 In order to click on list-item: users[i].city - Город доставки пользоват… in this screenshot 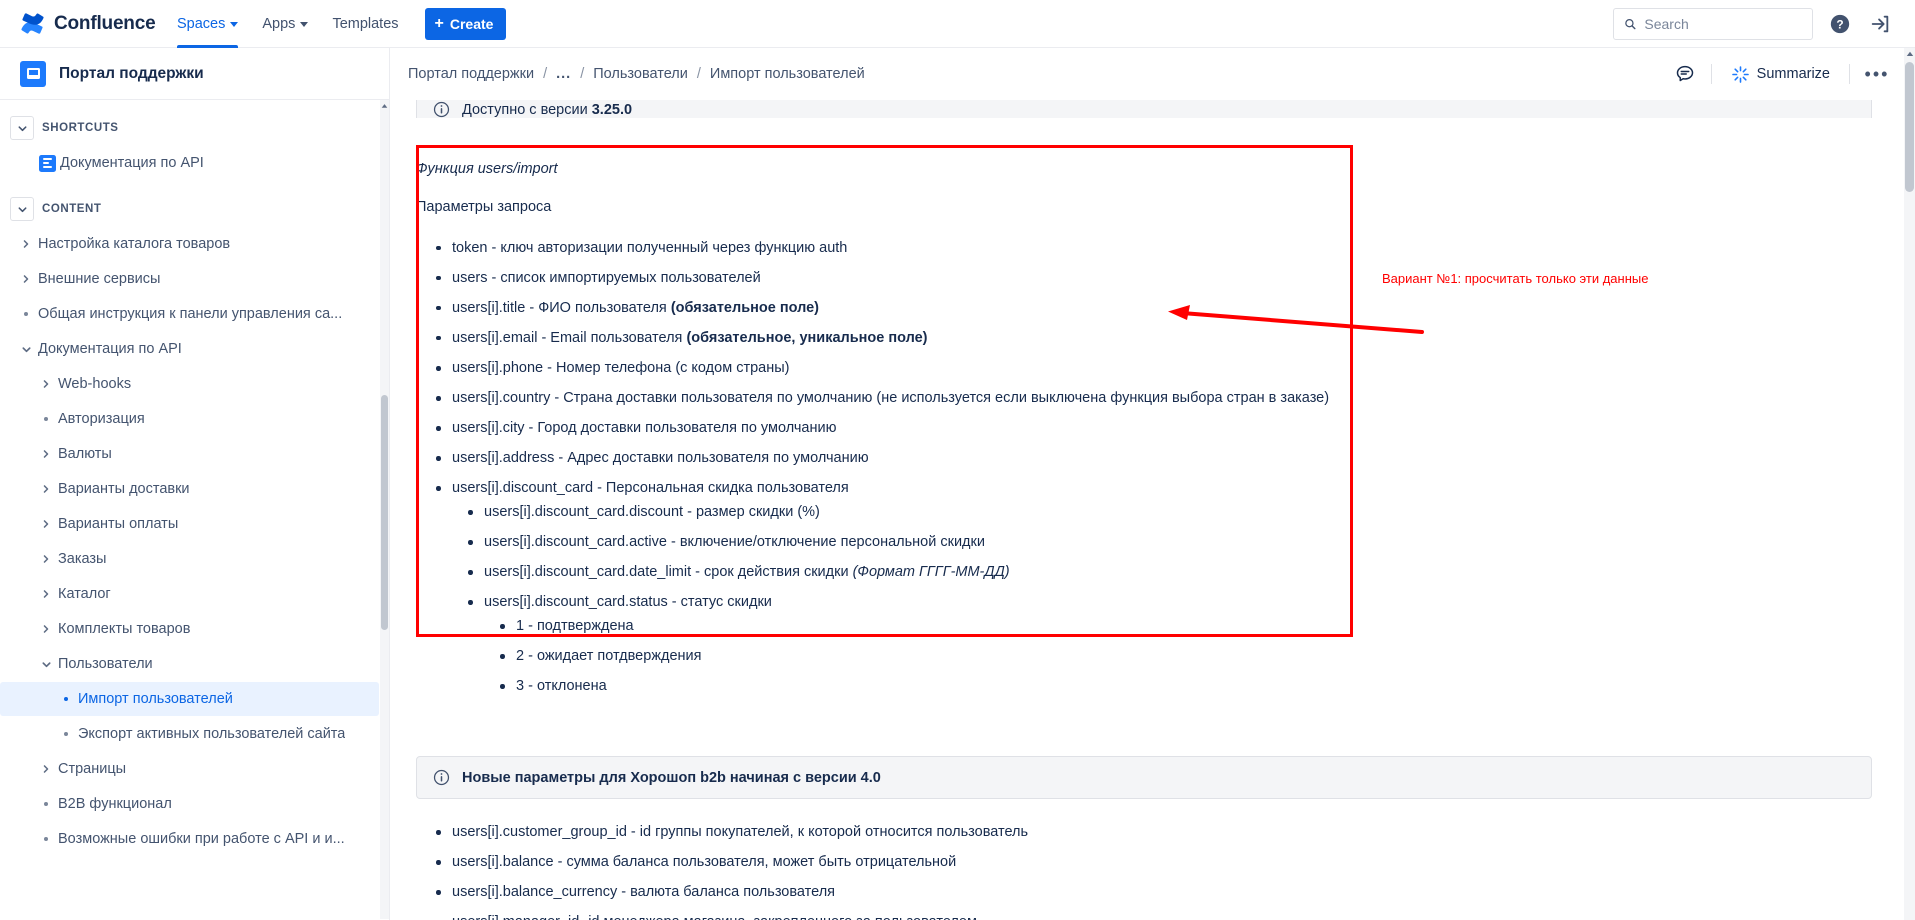, I will do `click(1168, 428)`.